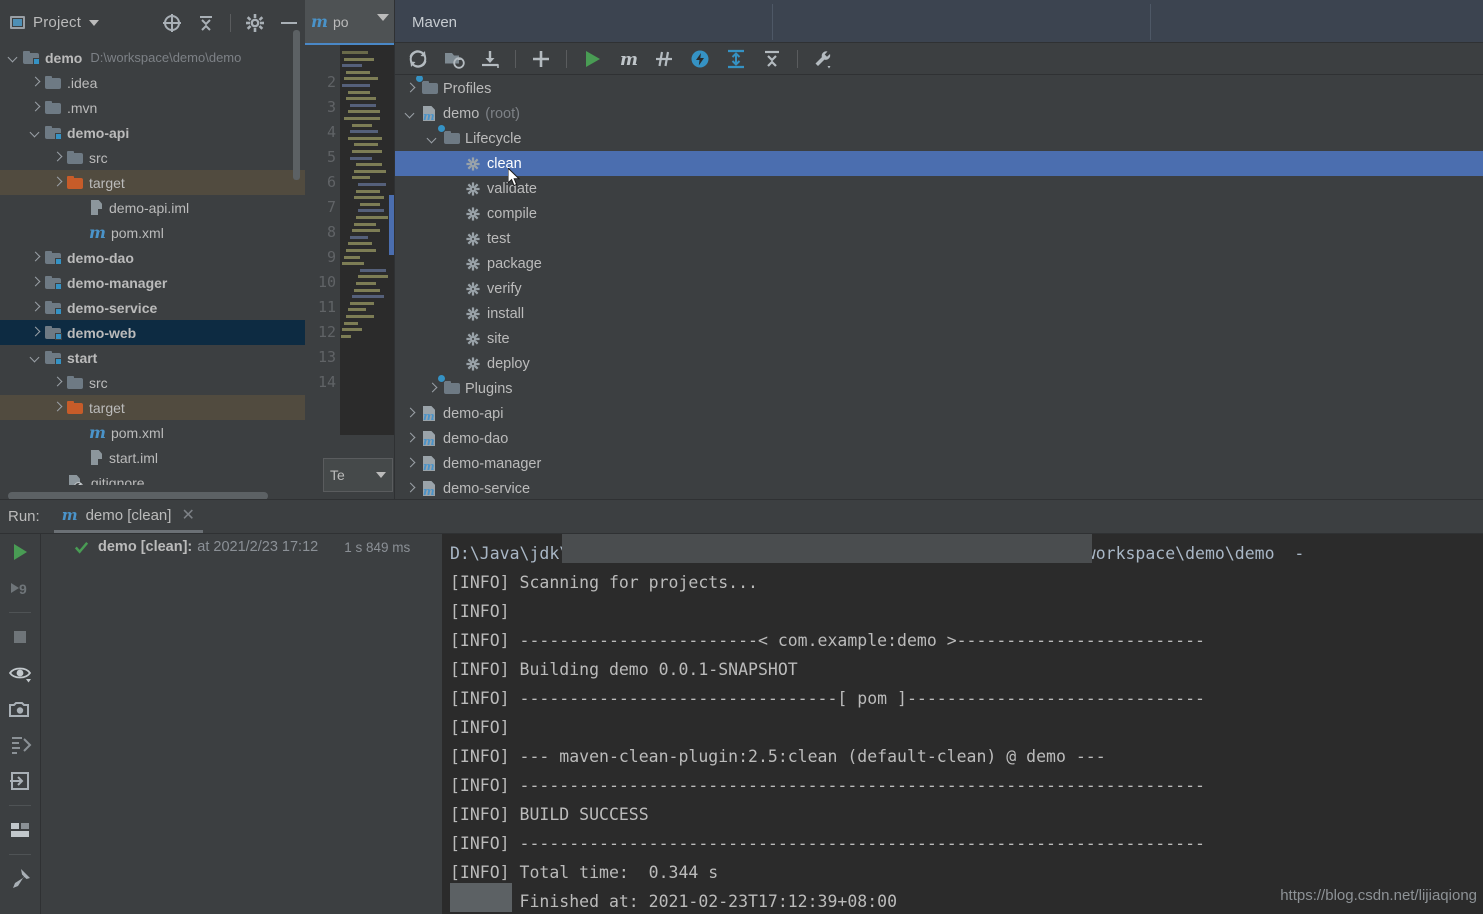 The height and width of the screenshot is (914, 1483). I want to click on maven-tree-row: test, so click(939, 238).